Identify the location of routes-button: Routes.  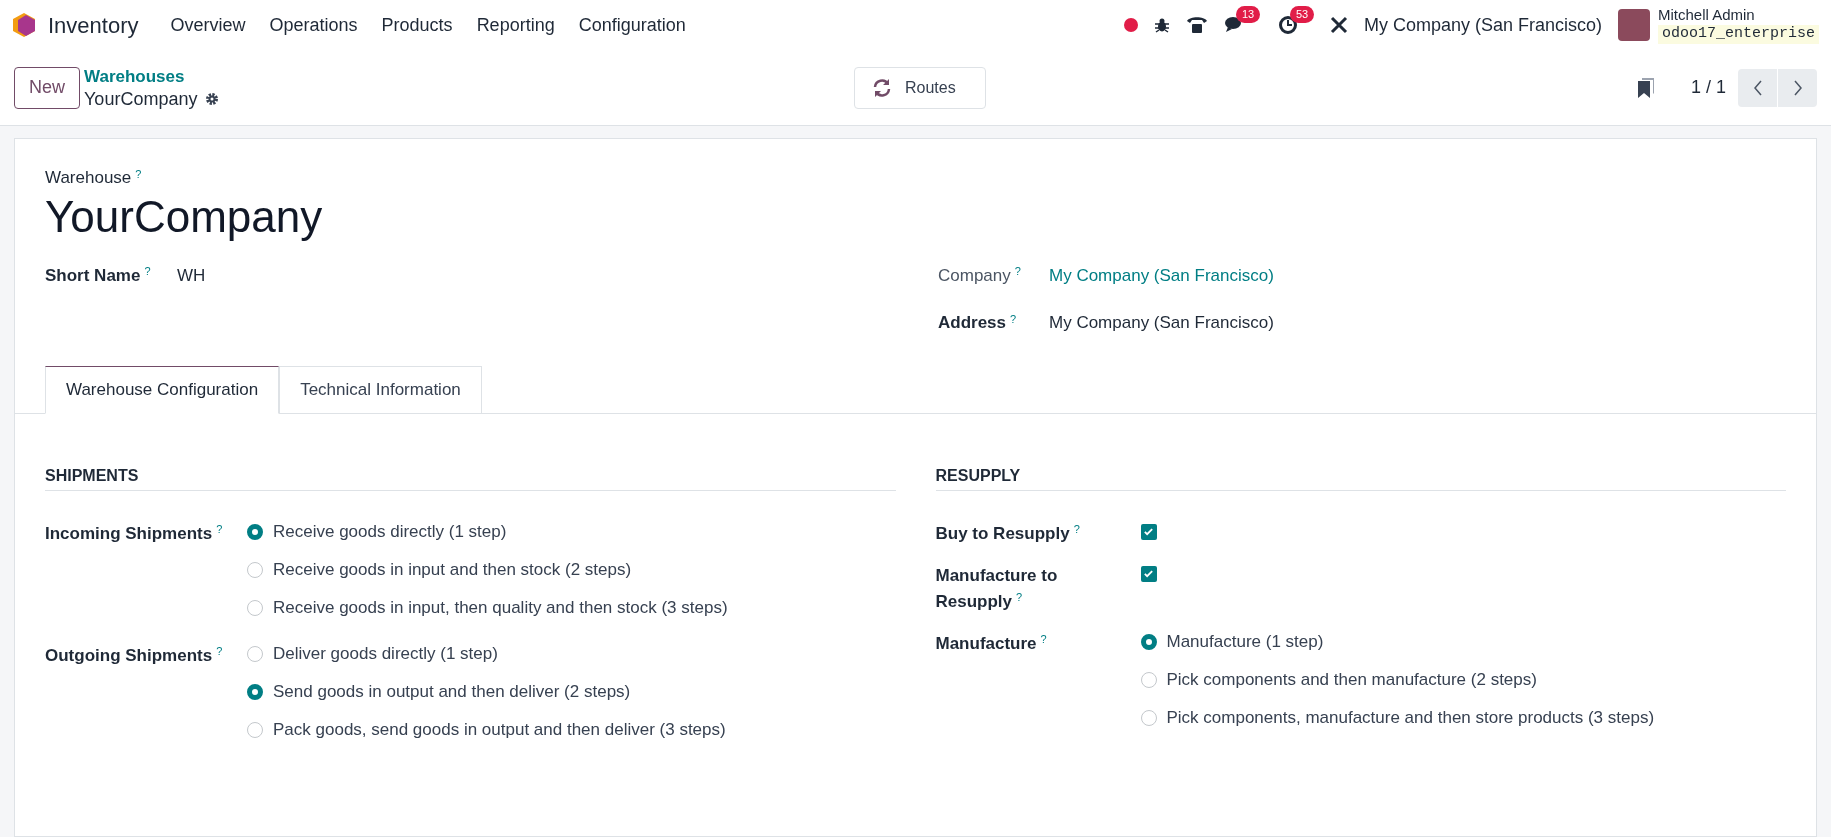
(920, 87).